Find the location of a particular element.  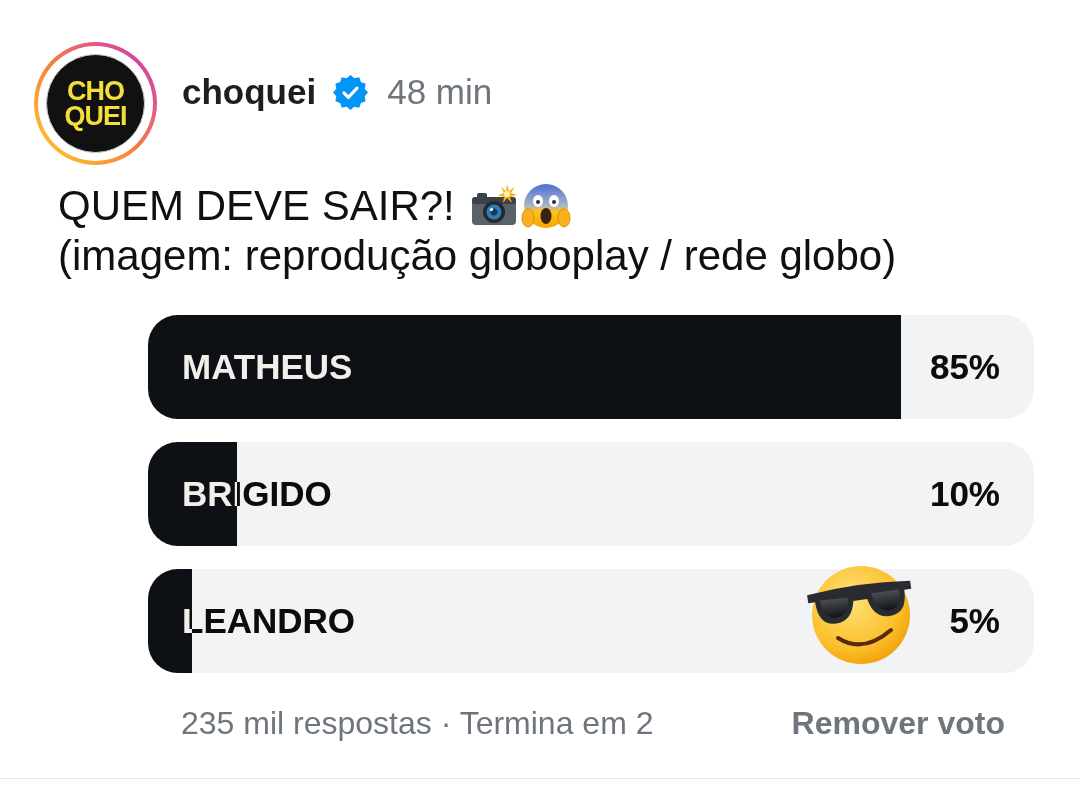

remove-vote-button: Remover voto is located at coordinates (898, 723).